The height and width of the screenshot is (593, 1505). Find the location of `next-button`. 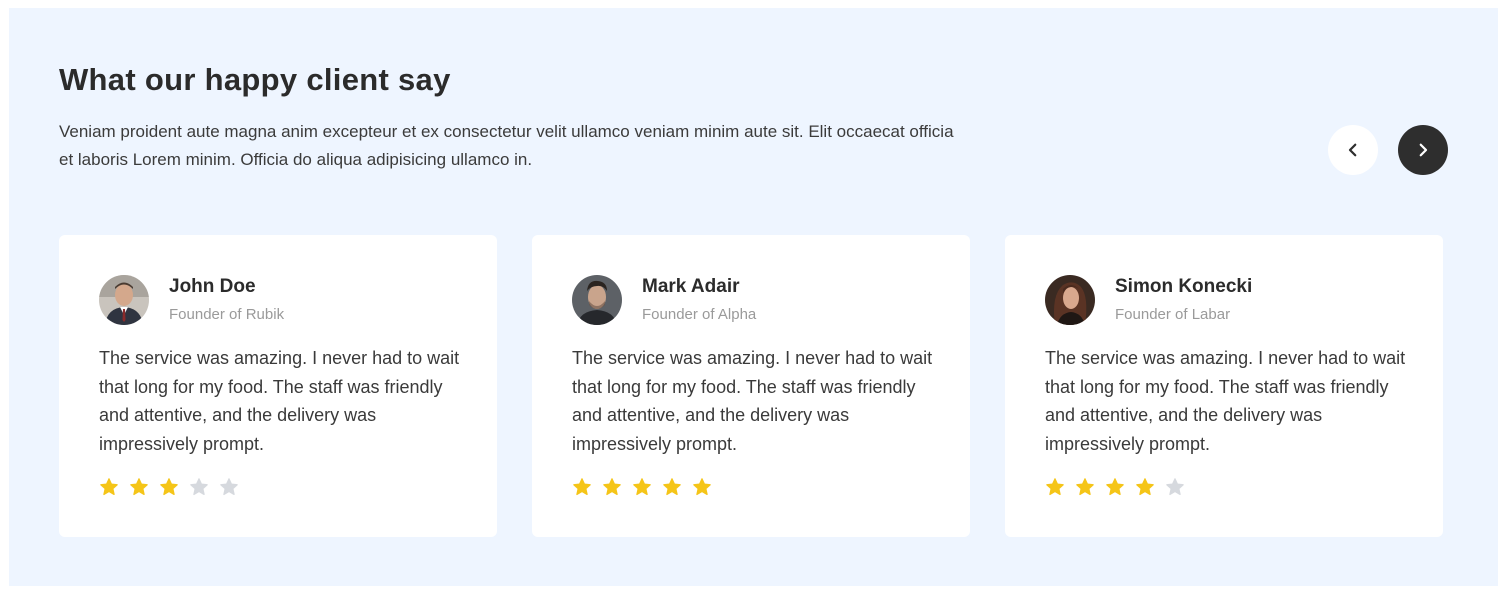

next-button is located at coordinates (1423, 150).